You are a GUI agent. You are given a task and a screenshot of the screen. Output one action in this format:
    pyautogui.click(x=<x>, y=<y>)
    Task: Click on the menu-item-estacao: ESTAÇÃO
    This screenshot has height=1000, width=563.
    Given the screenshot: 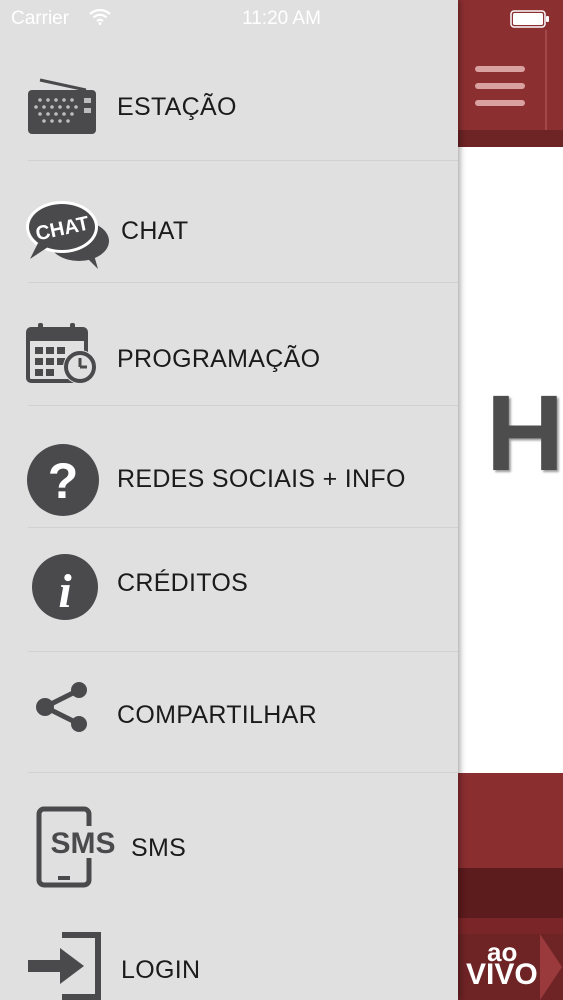 What is the action you would take?
    pyautogui.click(x=229, y=105)
    